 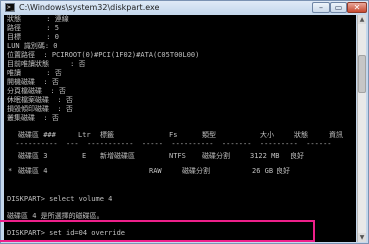 I want to click on table-cell-size: 3122 MB, so click(x=265, y=156).